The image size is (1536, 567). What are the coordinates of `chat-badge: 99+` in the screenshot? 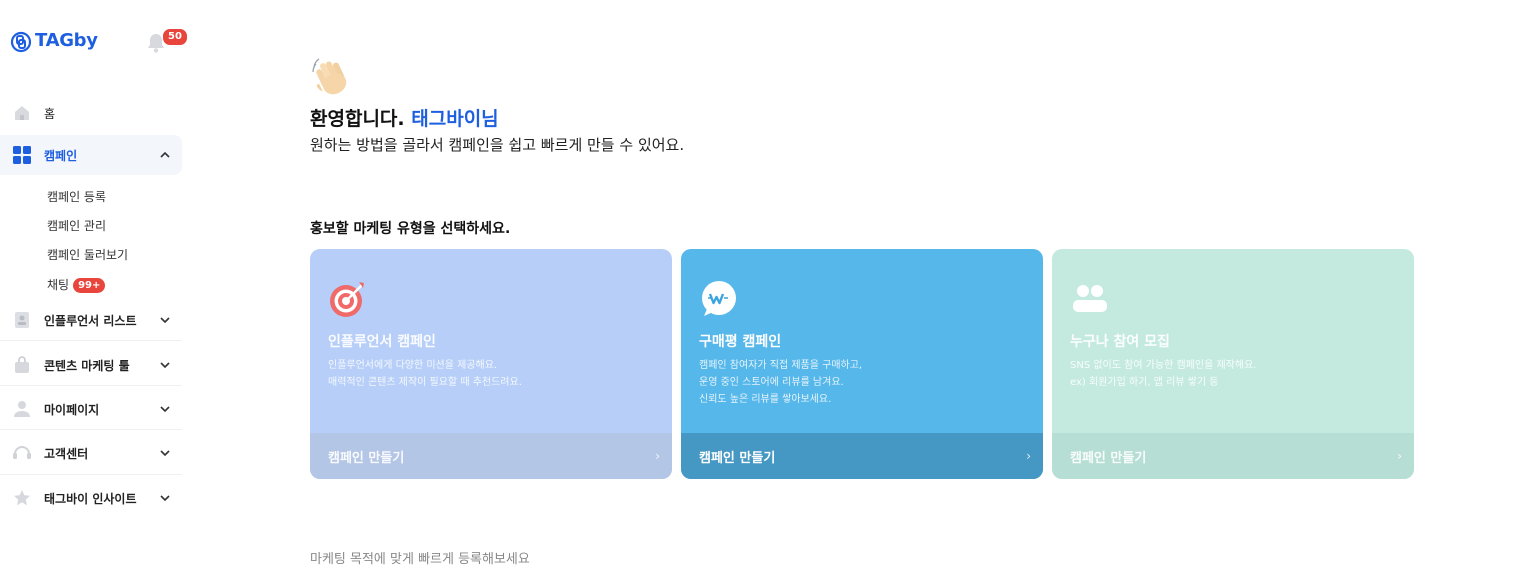 It's located at (89, 285).